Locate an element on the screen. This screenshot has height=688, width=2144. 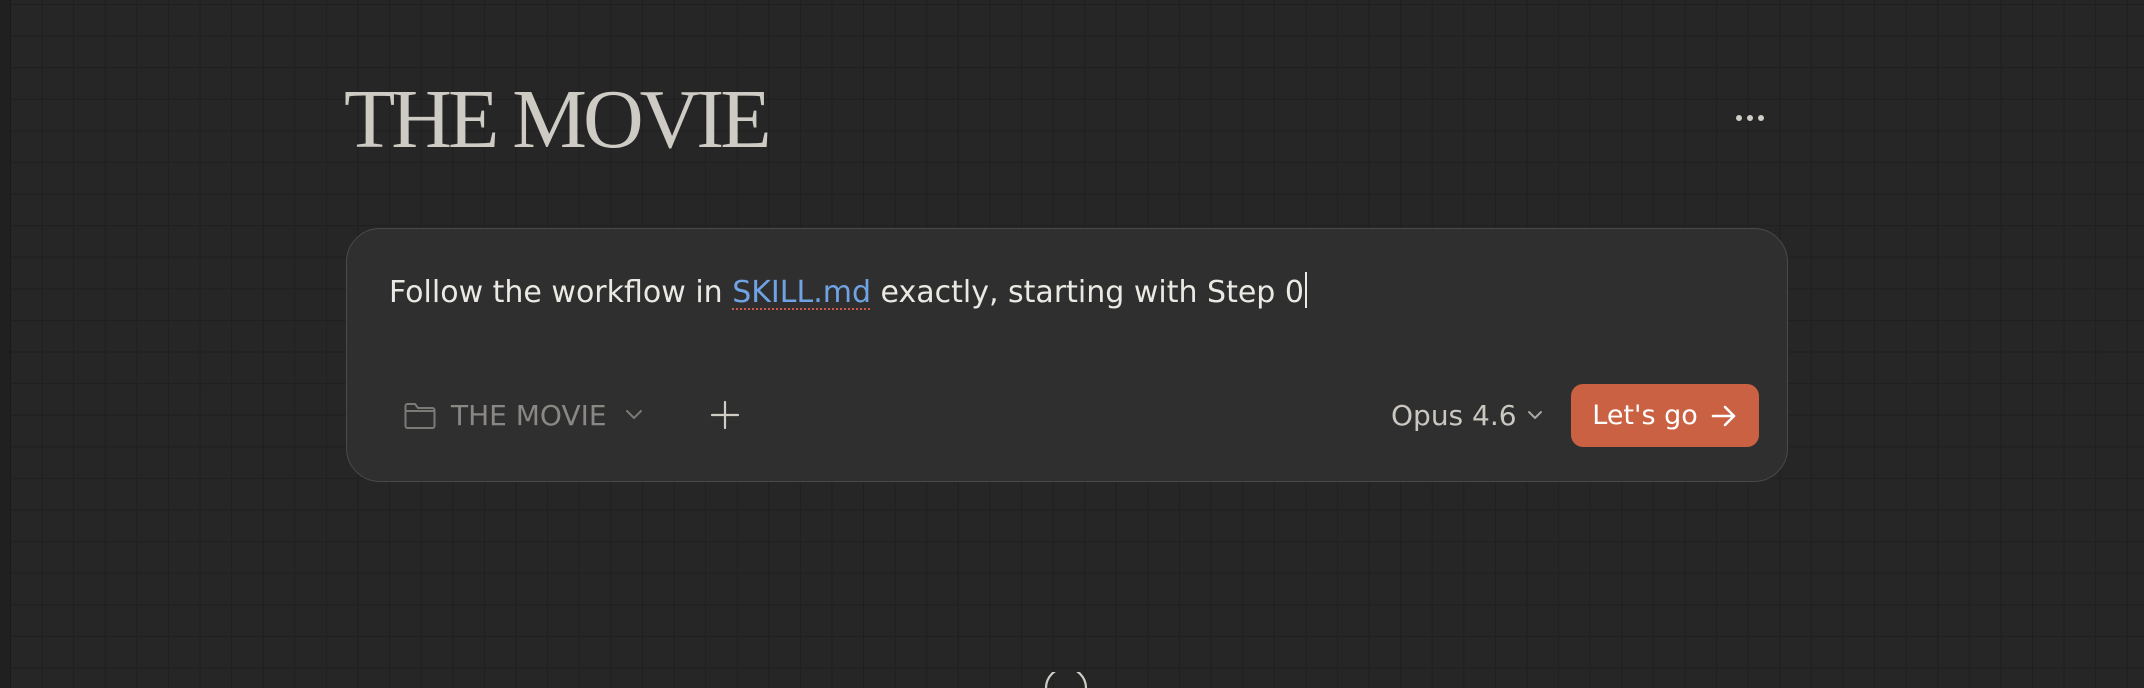
more-options-button is located at coordinates (1750, 118).